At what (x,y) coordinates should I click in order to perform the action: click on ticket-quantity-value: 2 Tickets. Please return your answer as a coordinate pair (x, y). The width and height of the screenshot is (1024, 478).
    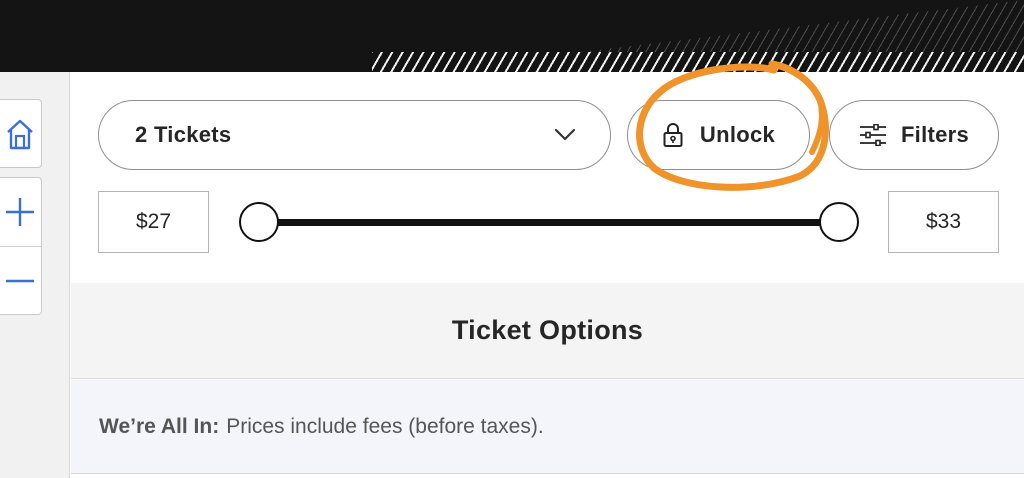
    Looking at the image, I should click on (183, 134).